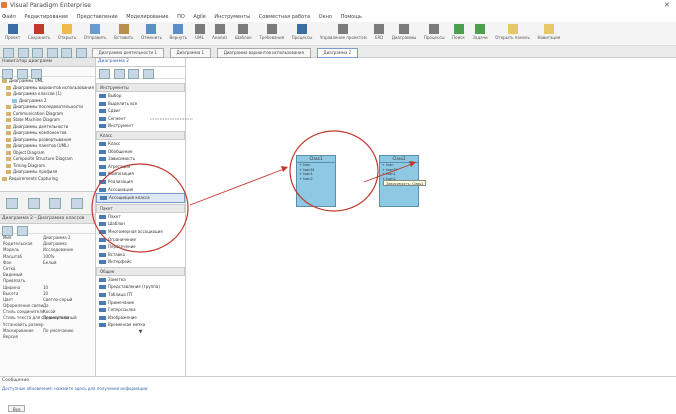 The width and height of the screenshot is (676, 414). What do you see at coordinates (16, 380) in the screenshot?
I see `message-header: Сообщение` at bounding box center [16, 380].